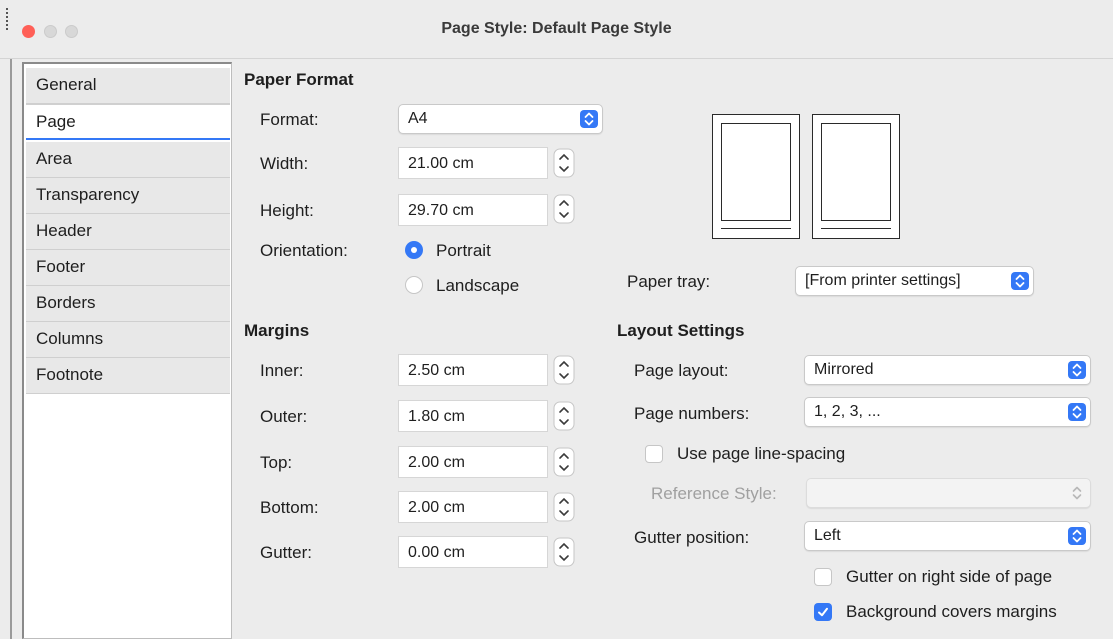 This screenshot has height=639, width=1113. I want to click on reference-style-select, so click(948, 493).